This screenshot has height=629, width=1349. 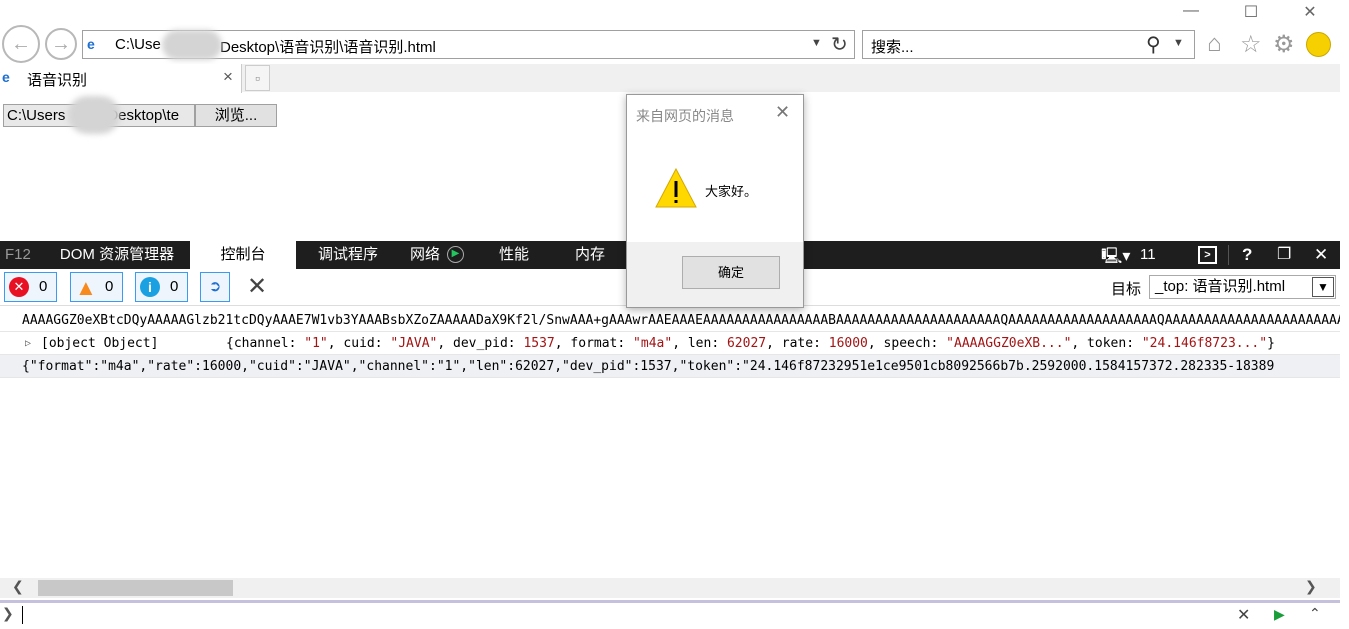 I want to click on alert-dialog: 来自网页的消息 ✕ 大家好。 确定, so click(x=715, y=201).